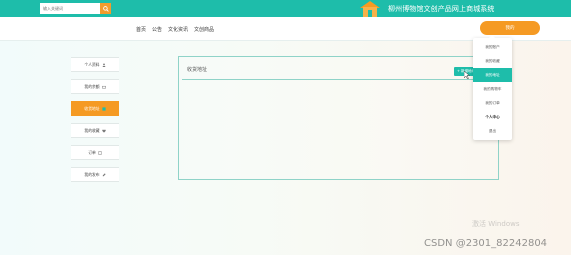 This screenshot has height=255, width=571. I want to click on sidebar-item-label: 我的余额, so click(92, 86).